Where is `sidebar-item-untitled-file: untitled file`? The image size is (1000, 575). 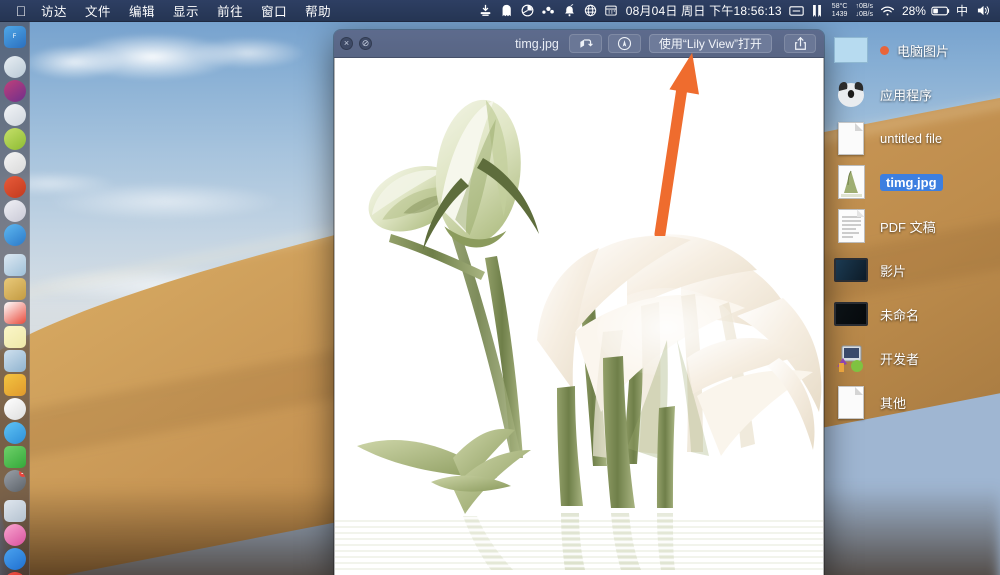
sidebar-item-untitled-file: untitled file is located at coordinates (912, 138).